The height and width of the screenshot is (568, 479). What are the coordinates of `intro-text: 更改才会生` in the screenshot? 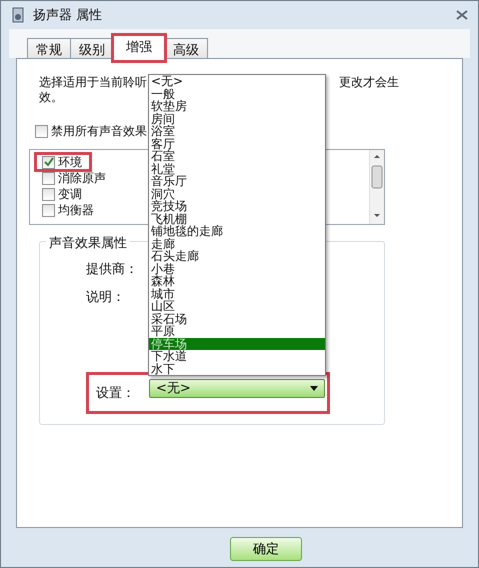 It's located at (369, 82).